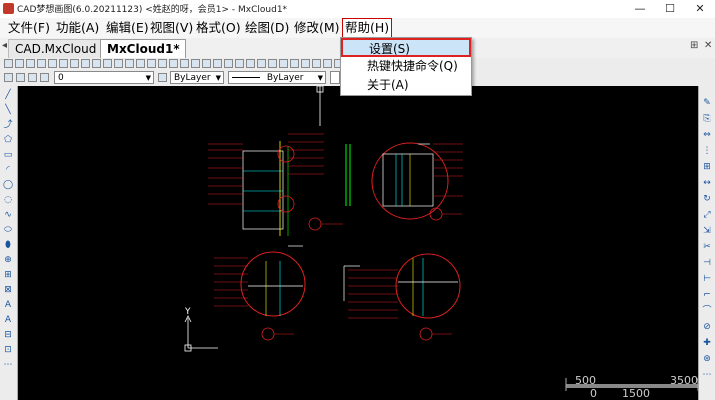 The width and height of the screenshot is (715, 400). I want to click on close-button: ✕, so click(700, 9).